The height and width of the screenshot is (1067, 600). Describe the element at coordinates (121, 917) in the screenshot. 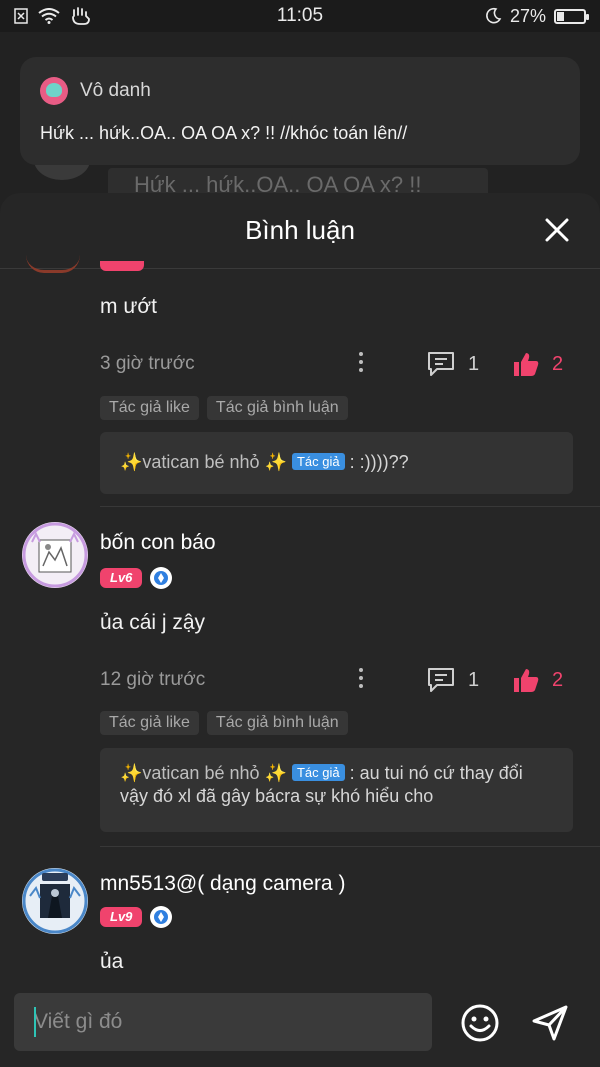

I see `level-badge: Lv9` at that location.